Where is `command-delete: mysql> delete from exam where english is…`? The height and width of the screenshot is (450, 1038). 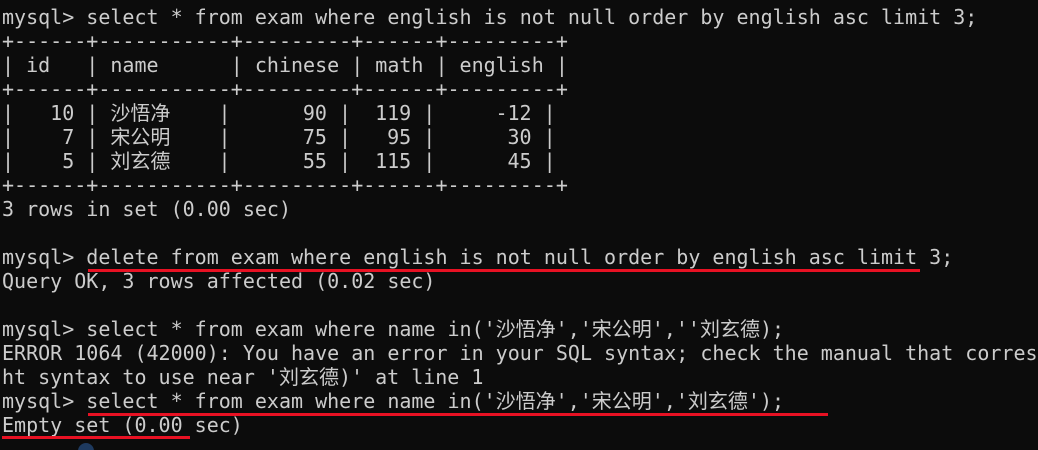 command-delete: mysql> delete from exam where english is… is located at coordinates (478, 257).